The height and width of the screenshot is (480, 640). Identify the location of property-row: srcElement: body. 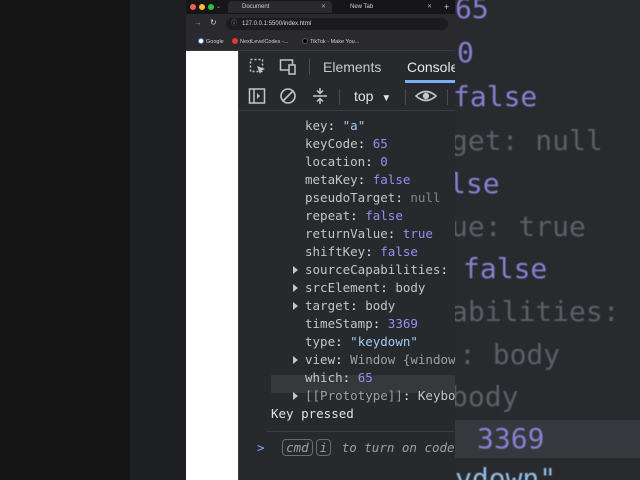
(365, 288).